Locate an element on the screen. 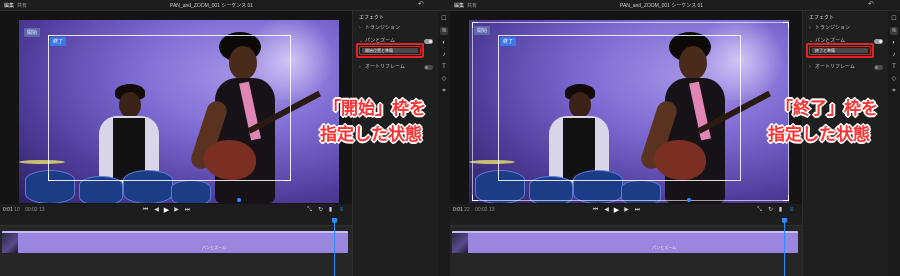 The height and width of the screenshot is (276, 900). set-start-label: 開始位置と準備 is located at coordinates (390, 50).